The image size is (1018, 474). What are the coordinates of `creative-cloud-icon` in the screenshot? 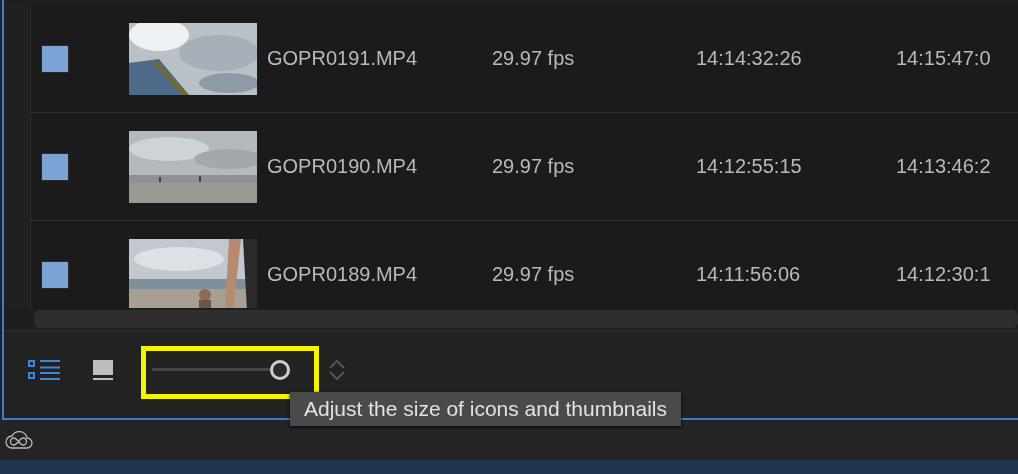 It's located at (19, 440).